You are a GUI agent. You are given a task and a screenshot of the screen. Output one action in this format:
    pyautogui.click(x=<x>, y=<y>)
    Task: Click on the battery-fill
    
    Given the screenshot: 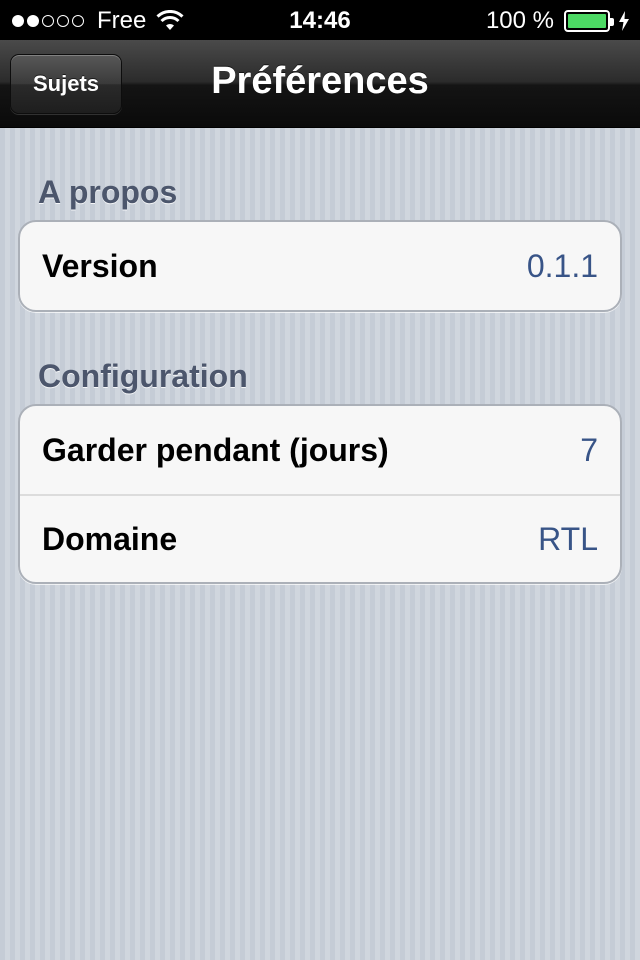 What is the action you would take?
    pyautogui.click(x=587, y=21)
    